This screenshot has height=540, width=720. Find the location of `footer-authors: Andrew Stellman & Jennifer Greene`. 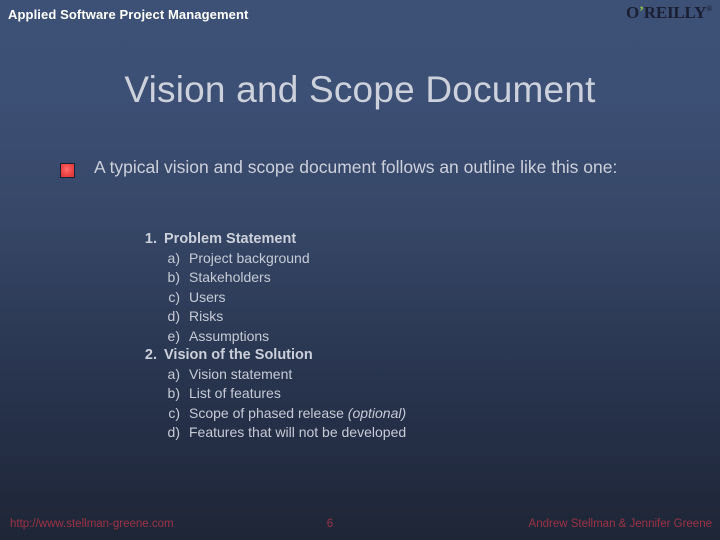

footer-authors: Andrew Stellman & Jennifer Greene is located at coordinates (620, 524).